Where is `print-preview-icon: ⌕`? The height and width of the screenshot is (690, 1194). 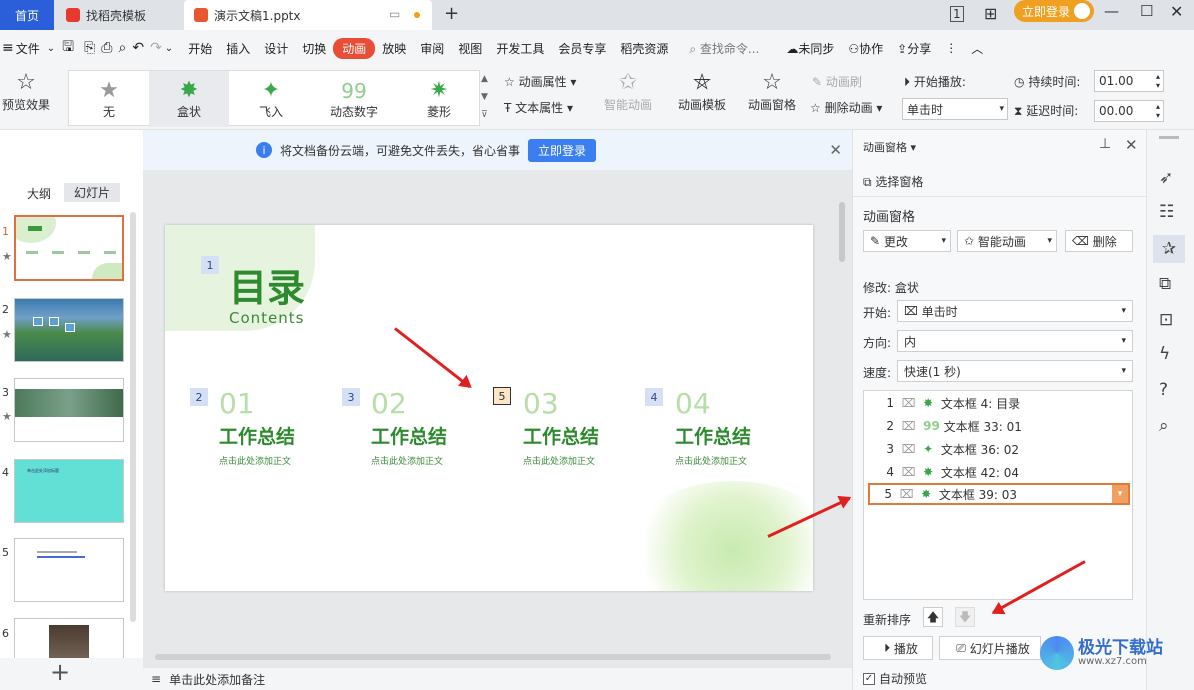
print-preview-icon: ⌕ is located at coordinates (122, 48).